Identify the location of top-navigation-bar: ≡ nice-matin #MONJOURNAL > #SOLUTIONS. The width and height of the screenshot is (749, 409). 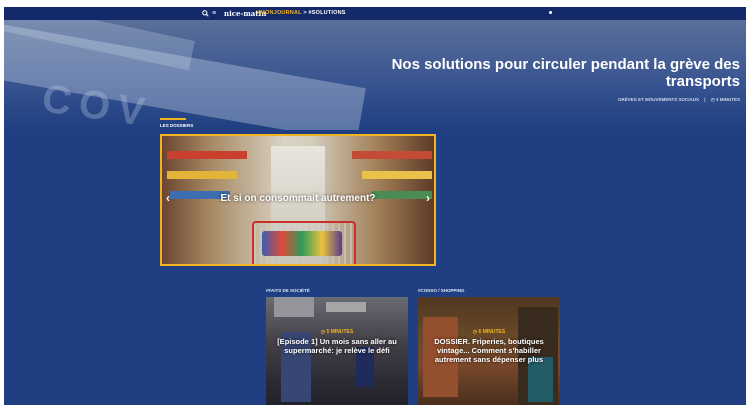
(375, 13).